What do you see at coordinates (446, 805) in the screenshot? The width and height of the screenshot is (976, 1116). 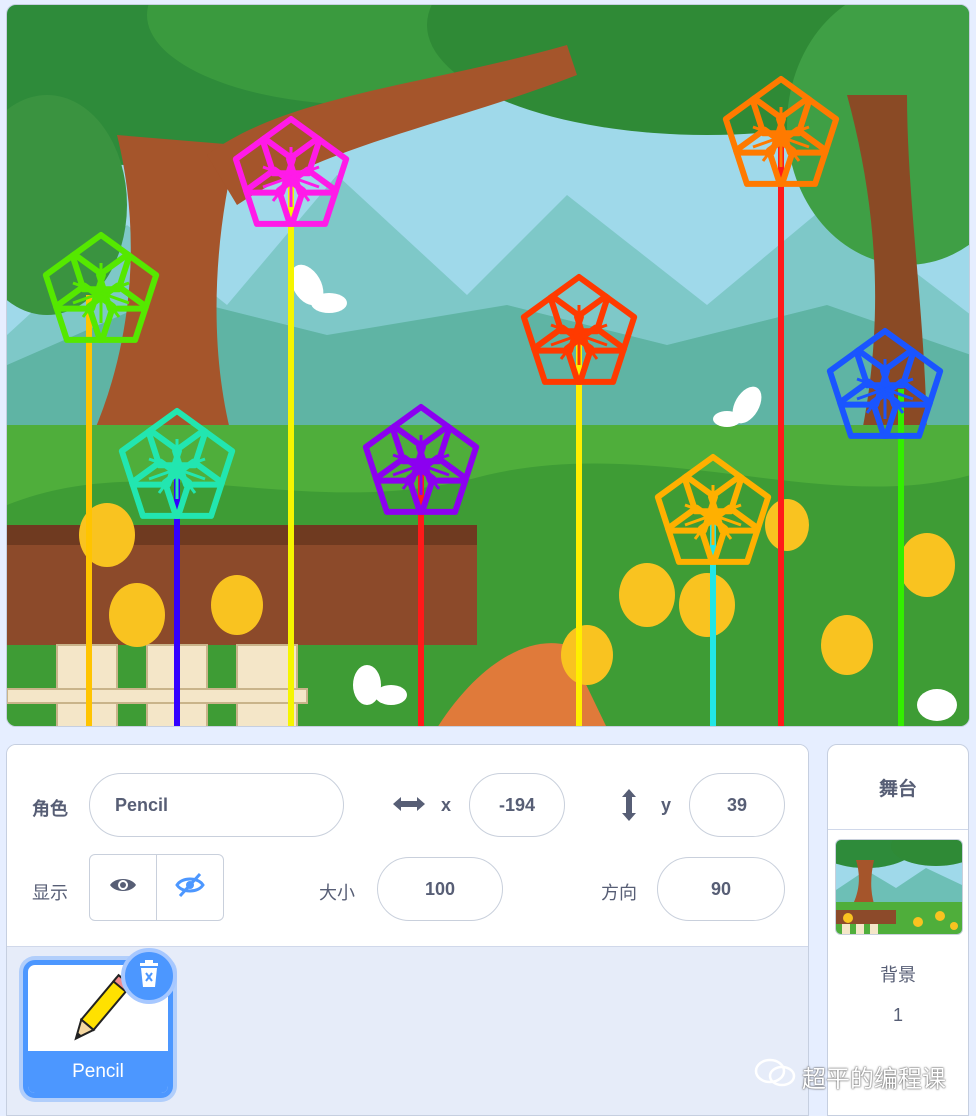 I see `x-label: x` at bounding box center [446, 805].